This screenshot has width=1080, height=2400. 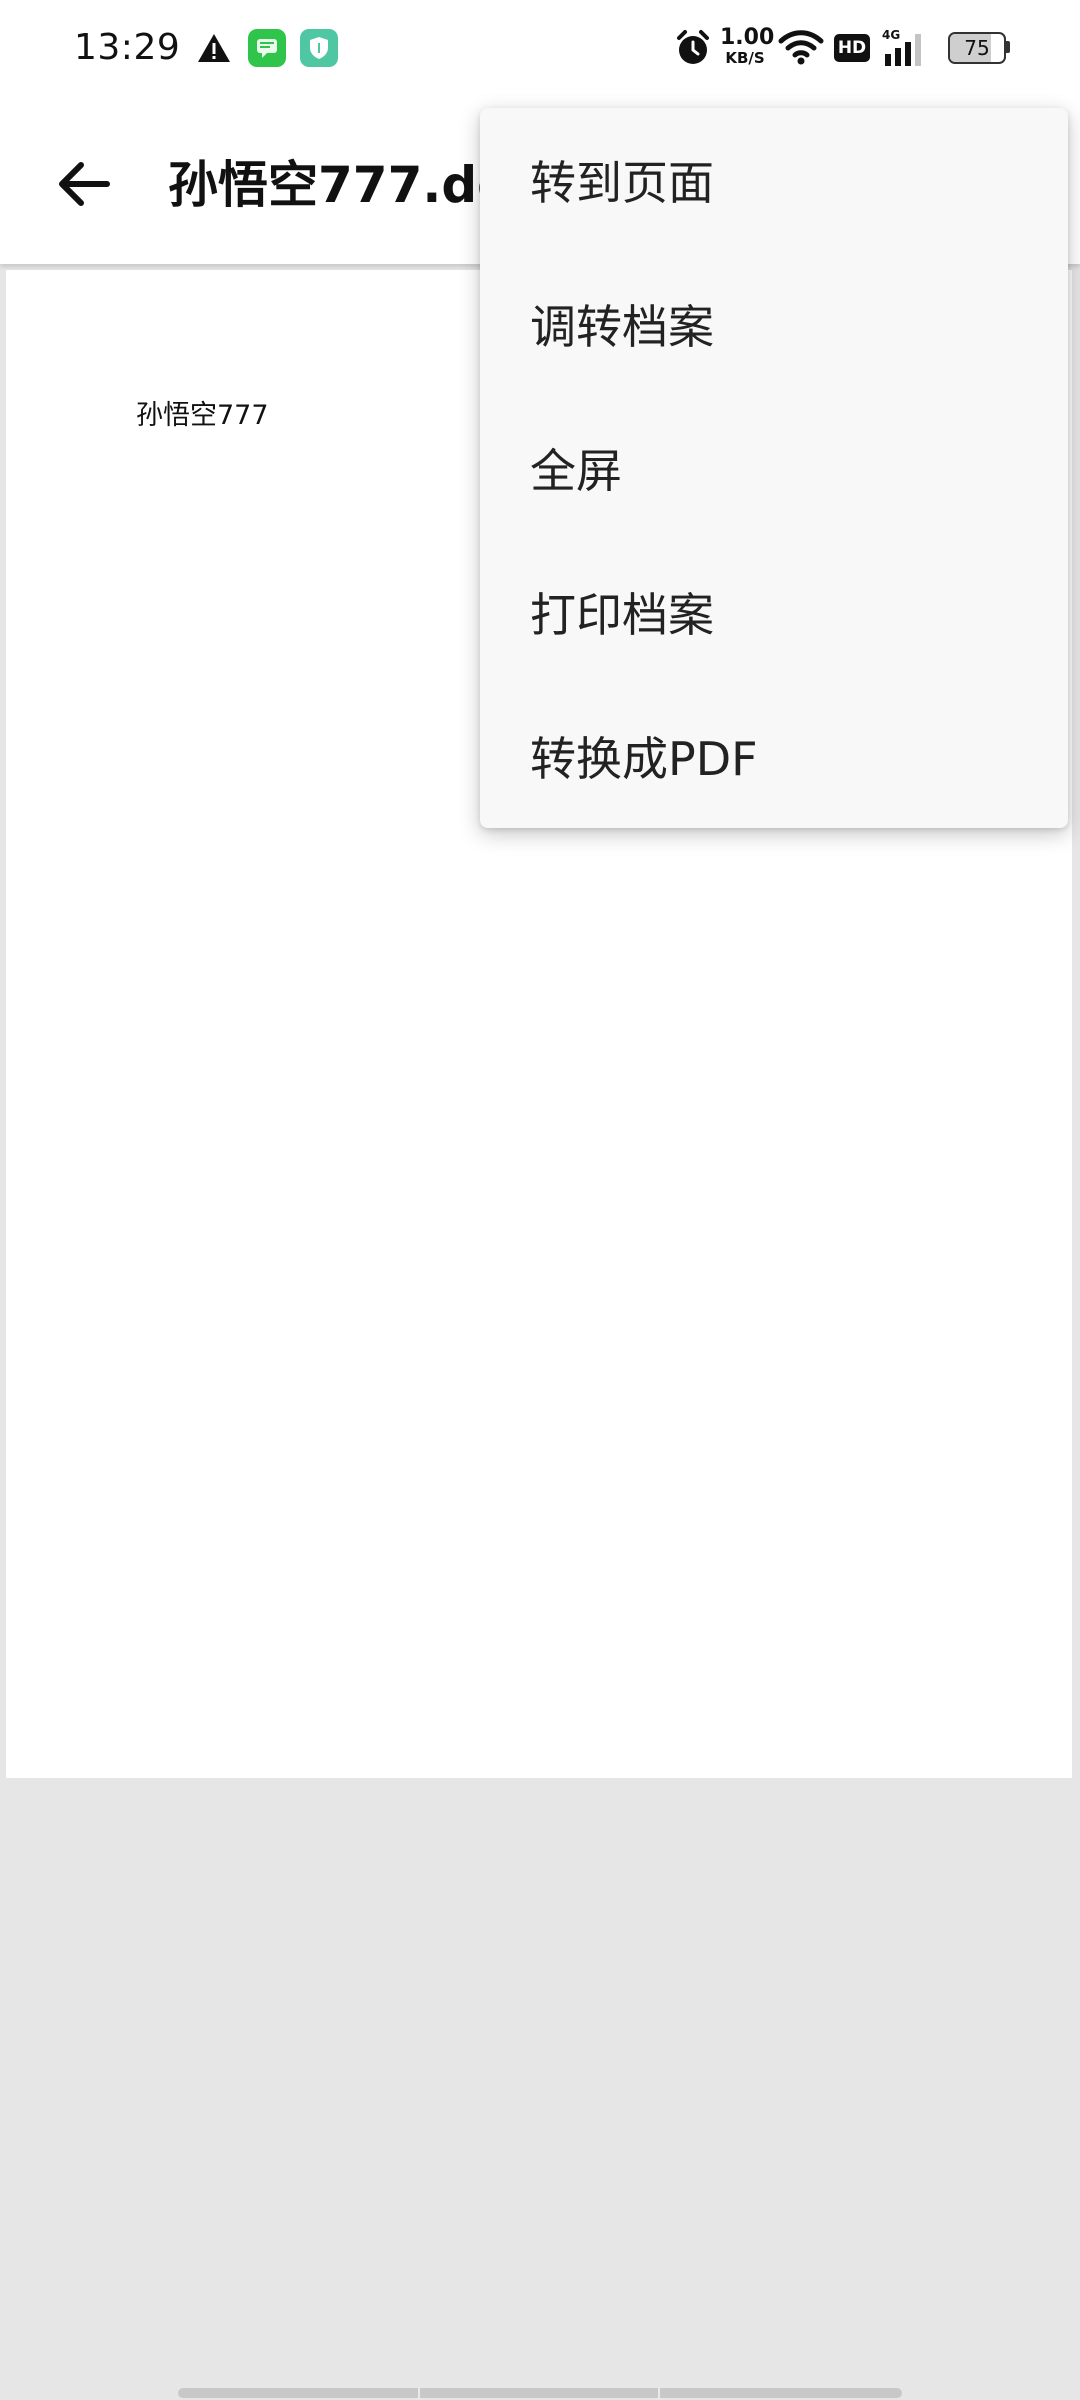 What do you see at coordinates (622, 615) in the screenshot?
I see `menu-item-label: 打印档案` at bounding box center [622, 615].